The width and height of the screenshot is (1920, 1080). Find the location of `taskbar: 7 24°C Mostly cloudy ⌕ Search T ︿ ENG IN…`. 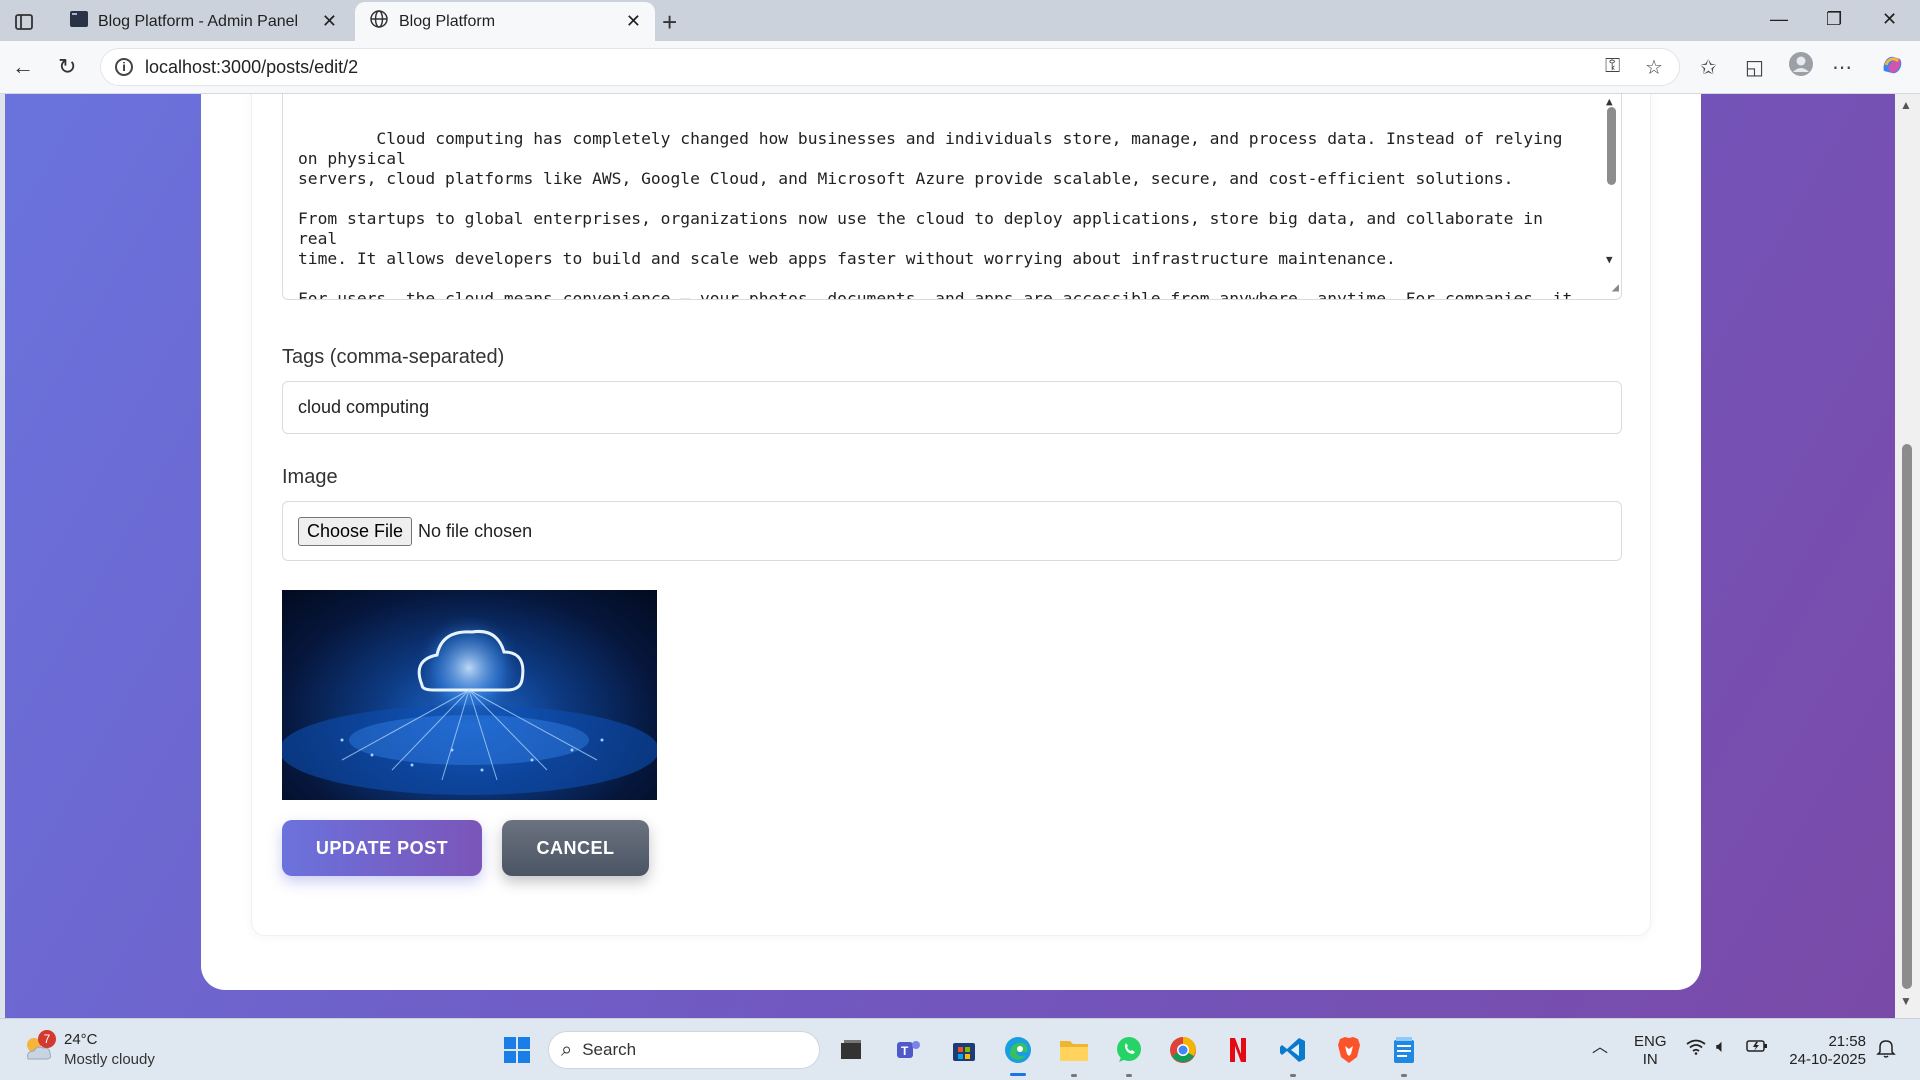

taskbar: 7 24°C Mostly cloudy ⌕ Search T ︿ ENG IN… is located at coordinates (960, 1049).